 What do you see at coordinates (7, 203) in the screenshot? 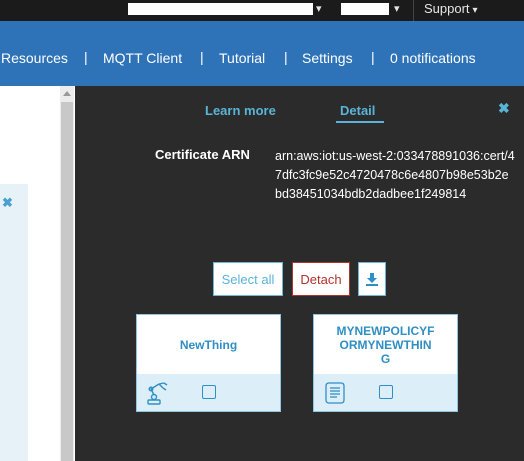
I see `background-close-icon: ✖` at bounding box center [7, 203].